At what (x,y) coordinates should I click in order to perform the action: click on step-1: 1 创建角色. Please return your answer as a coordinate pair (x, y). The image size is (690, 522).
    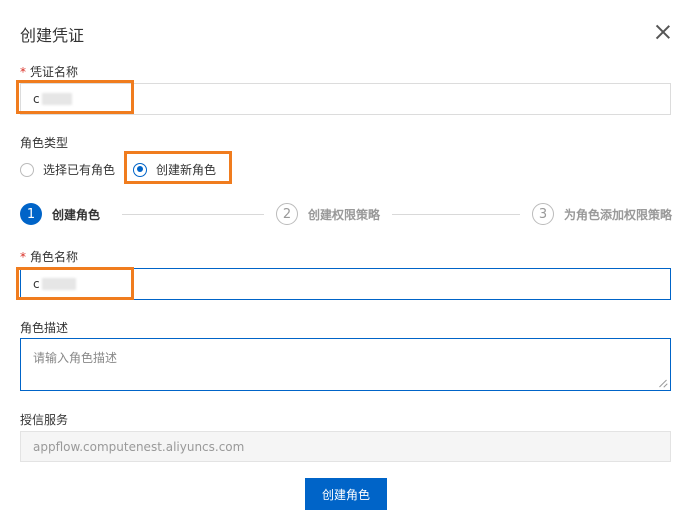
    Looking at the image, I should click on (60, 214).